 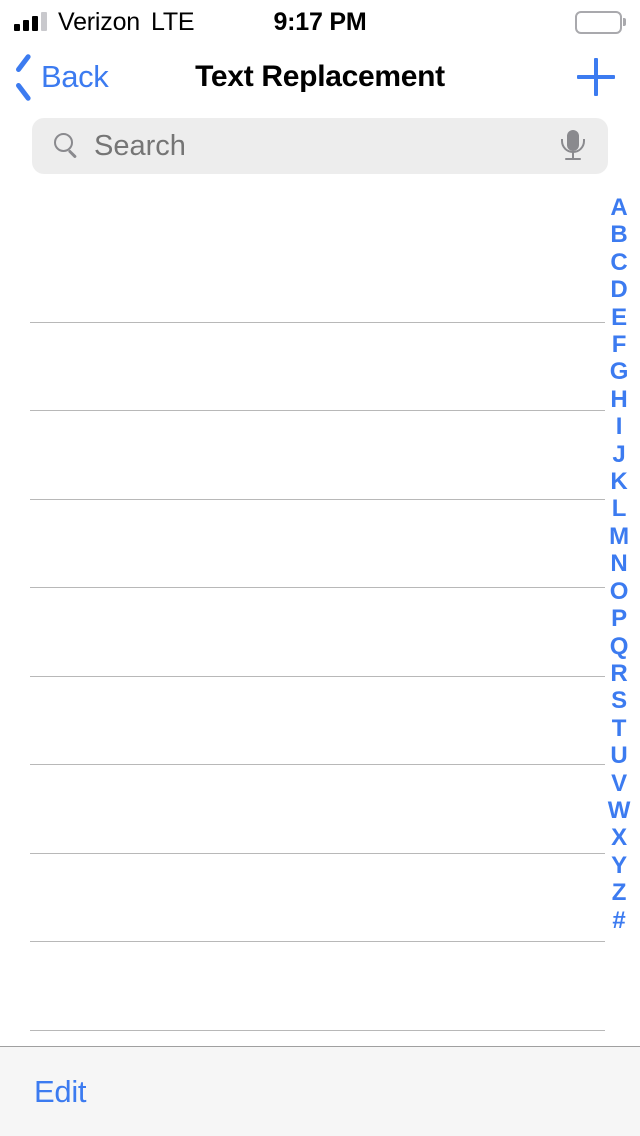 I want to click on search-bar-container, so click(x=320, y=146).